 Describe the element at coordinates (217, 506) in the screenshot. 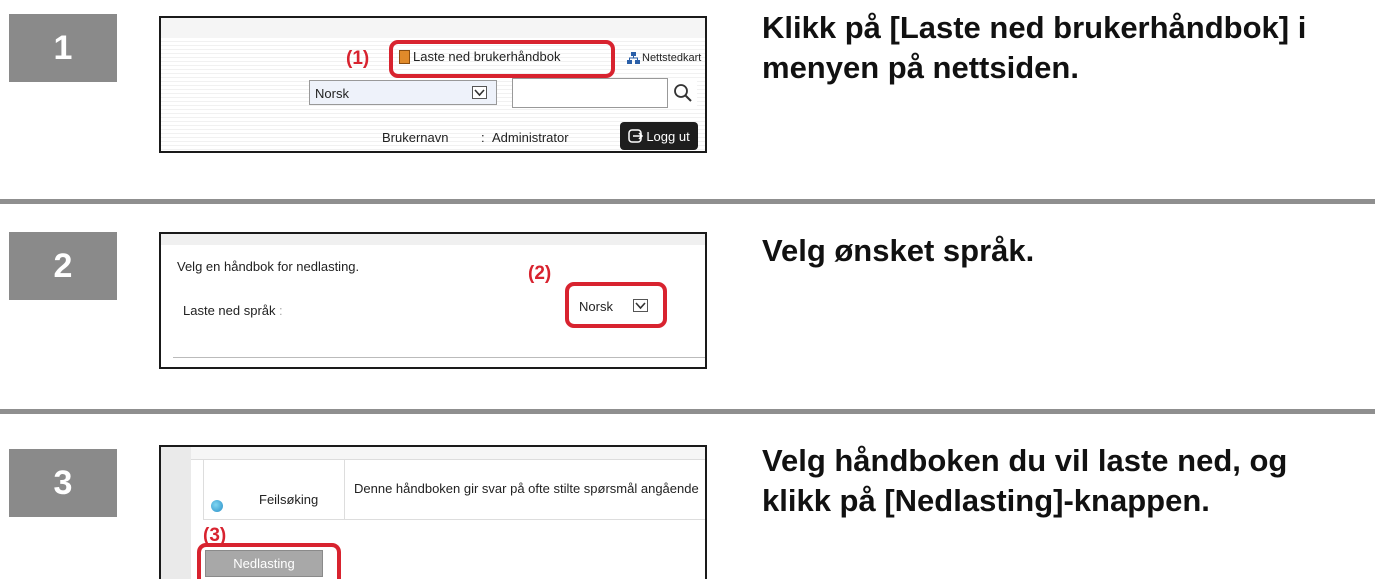

I see `radio-selected-icon` at that location.